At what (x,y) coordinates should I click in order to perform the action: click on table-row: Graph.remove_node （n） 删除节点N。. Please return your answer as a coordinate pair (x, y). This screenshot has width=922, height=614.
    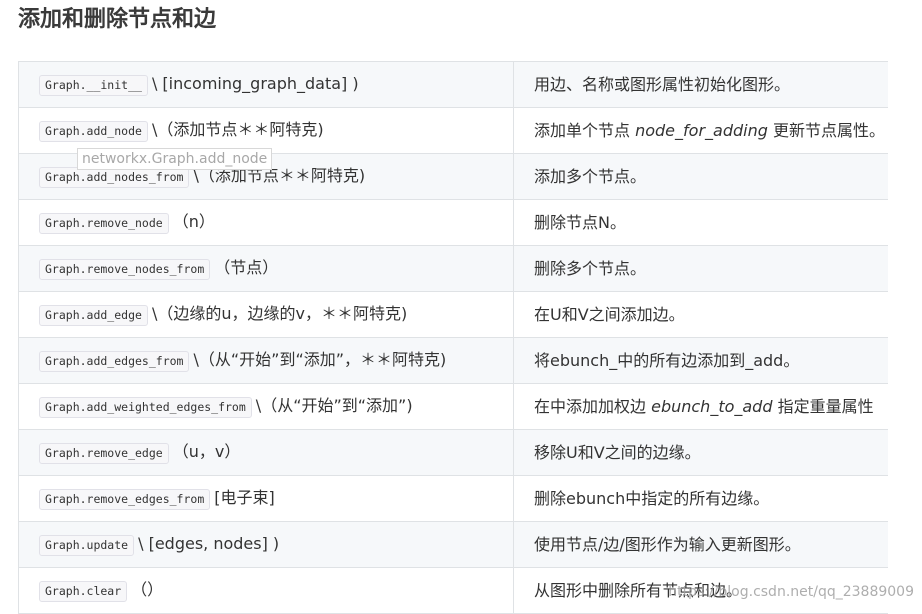
    Looking at the image, I should click on (453, 222).